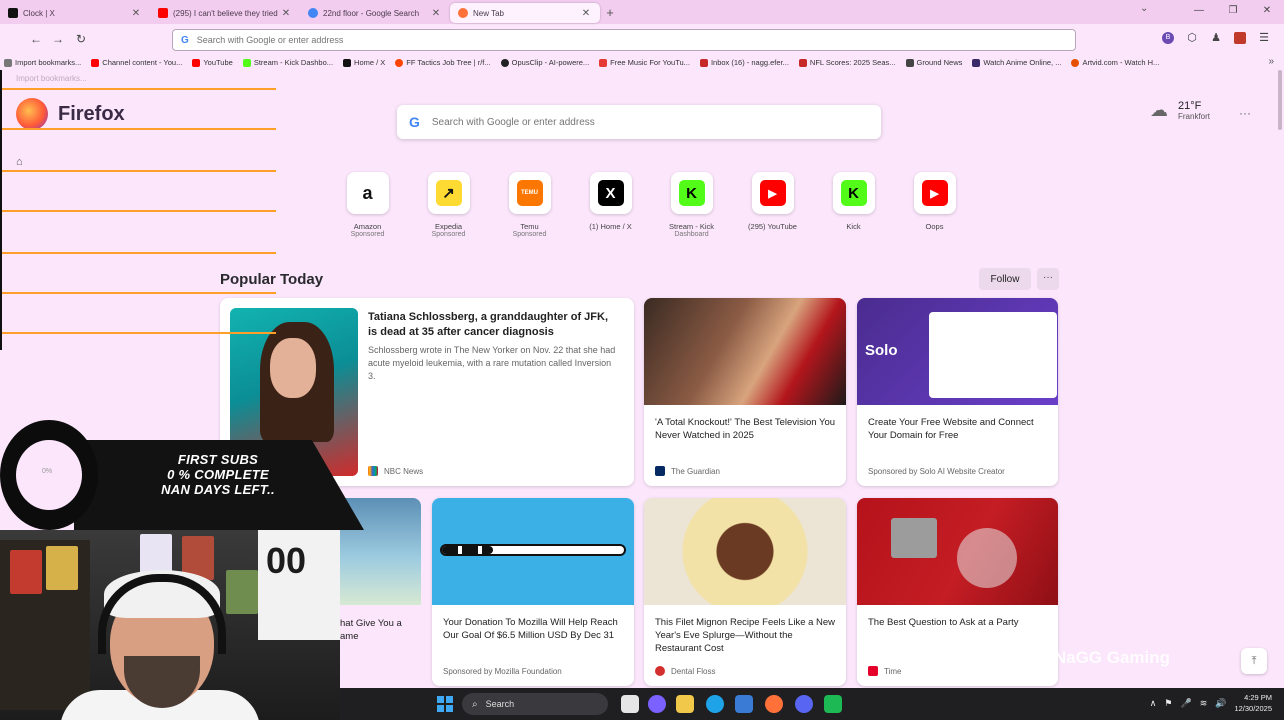 The image size is (1284, 720). I want to click on list-all-tabs-icon: ⌄, so click(1144, 8).